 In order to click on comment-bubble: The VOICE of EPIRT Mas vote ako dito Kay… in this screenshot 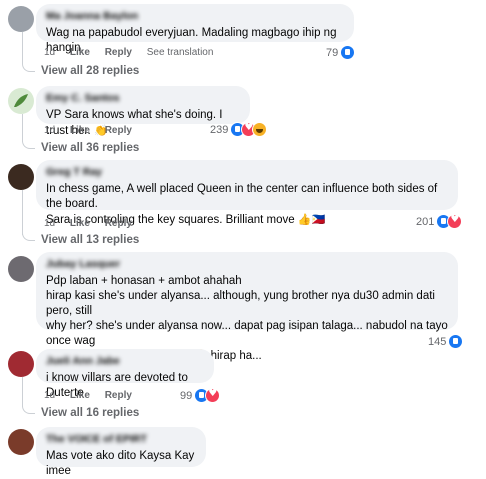, I will do `click(121, 452)`.